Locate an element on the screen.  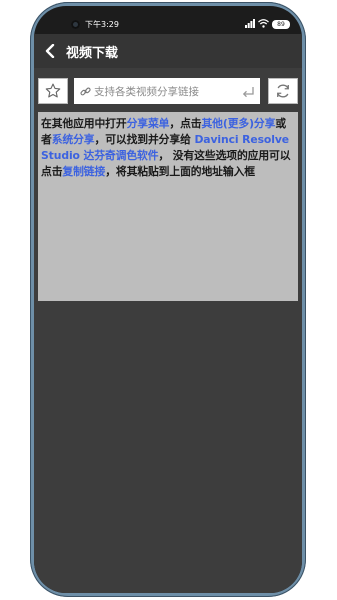
copy-link-keyword: 复制链接 is located at coordinates (84, 171).